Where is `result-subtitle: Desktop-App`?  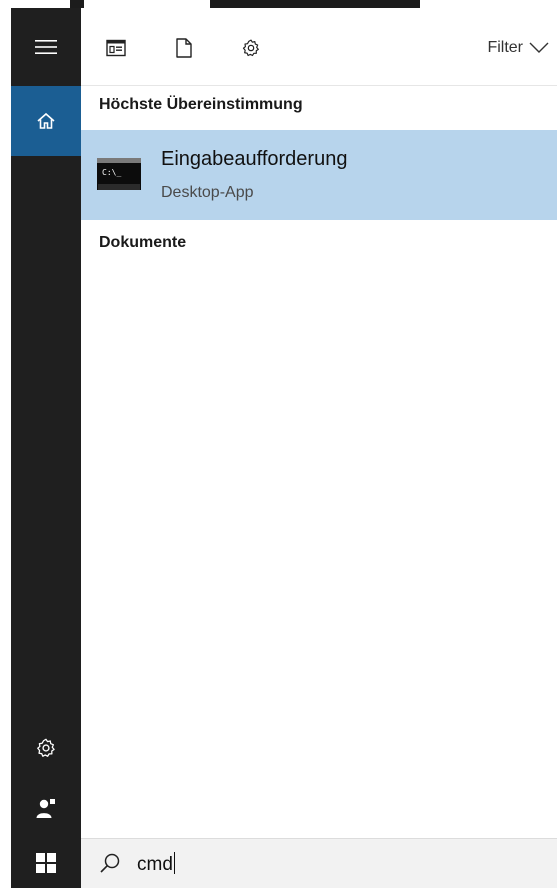
result-subtitle: Desktop-App is located at coordinates (207, 192).